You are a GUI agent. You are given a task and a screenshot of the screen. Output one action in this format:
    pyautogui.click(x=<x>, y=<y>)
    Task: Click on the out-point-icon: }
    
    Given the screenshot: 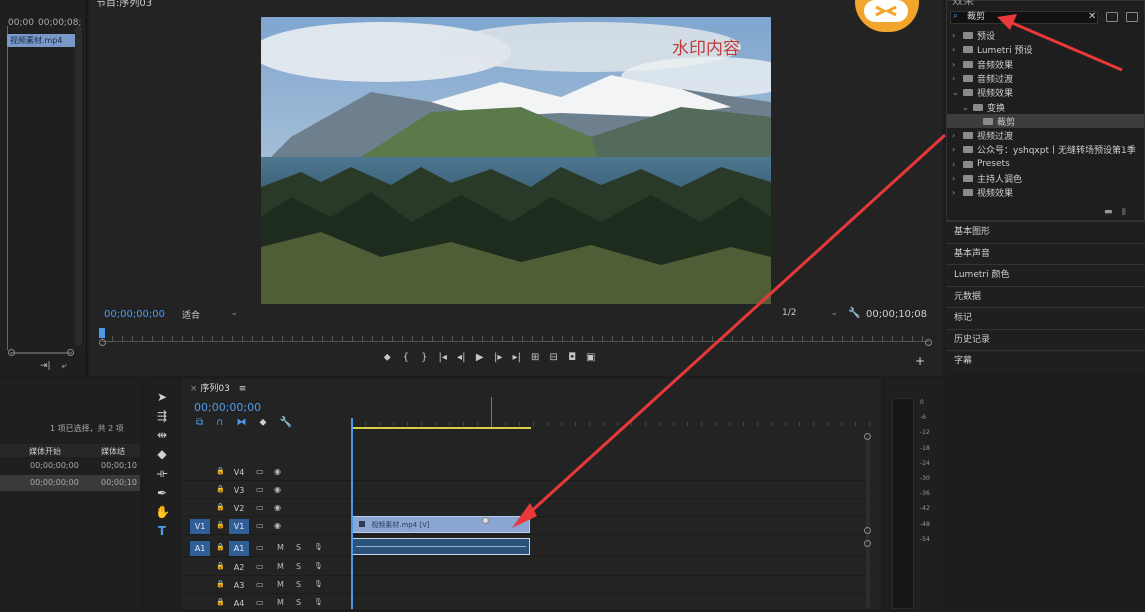 What is the action you would take?
    pyautogui.click(x=424, y=357)
    